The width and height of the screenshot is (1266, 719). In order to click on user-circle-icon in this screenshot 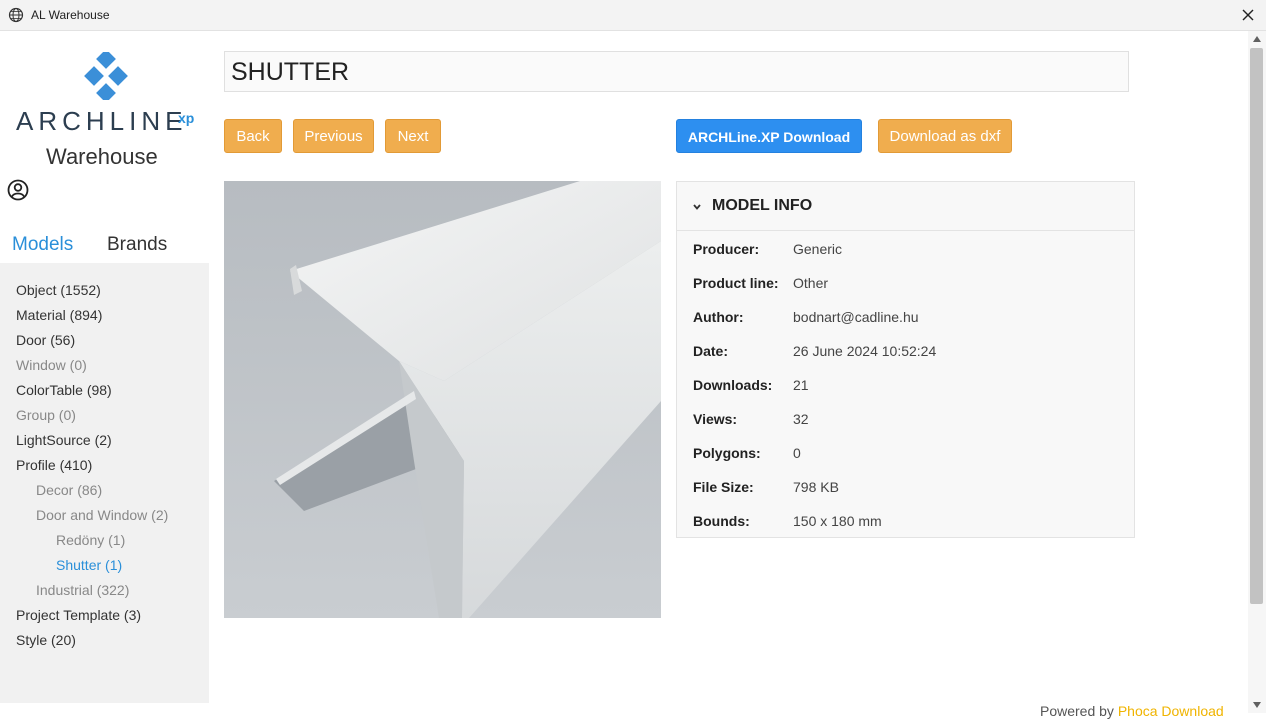, I will do `click(18, 190)`.